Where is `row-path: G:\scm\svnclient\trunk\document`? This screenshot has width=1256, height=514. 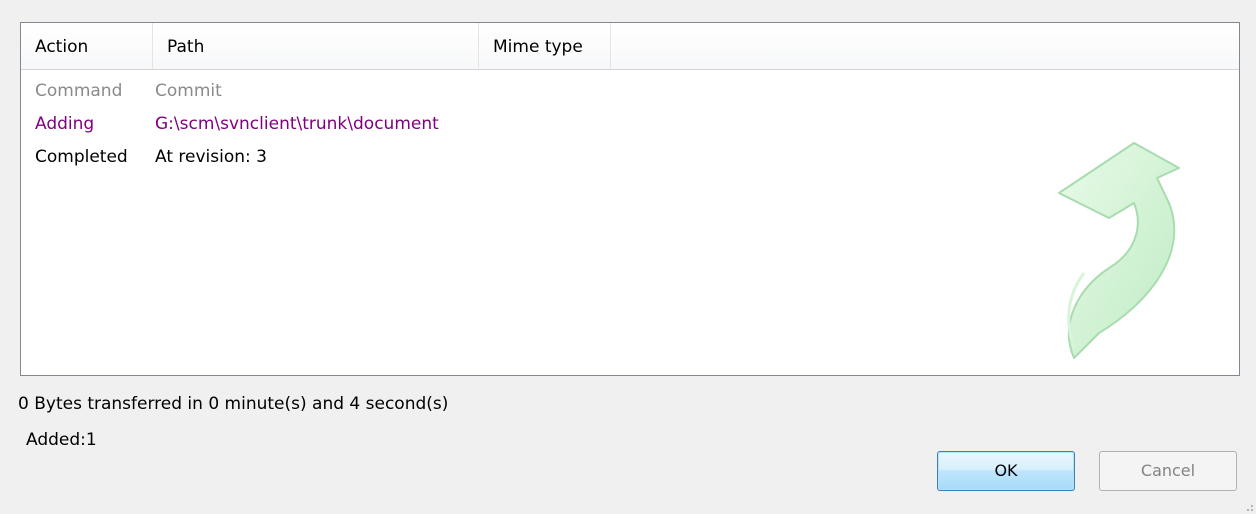 row-path: G:\scm\svnclient\trunk\document is located at coordinates (297, 124).